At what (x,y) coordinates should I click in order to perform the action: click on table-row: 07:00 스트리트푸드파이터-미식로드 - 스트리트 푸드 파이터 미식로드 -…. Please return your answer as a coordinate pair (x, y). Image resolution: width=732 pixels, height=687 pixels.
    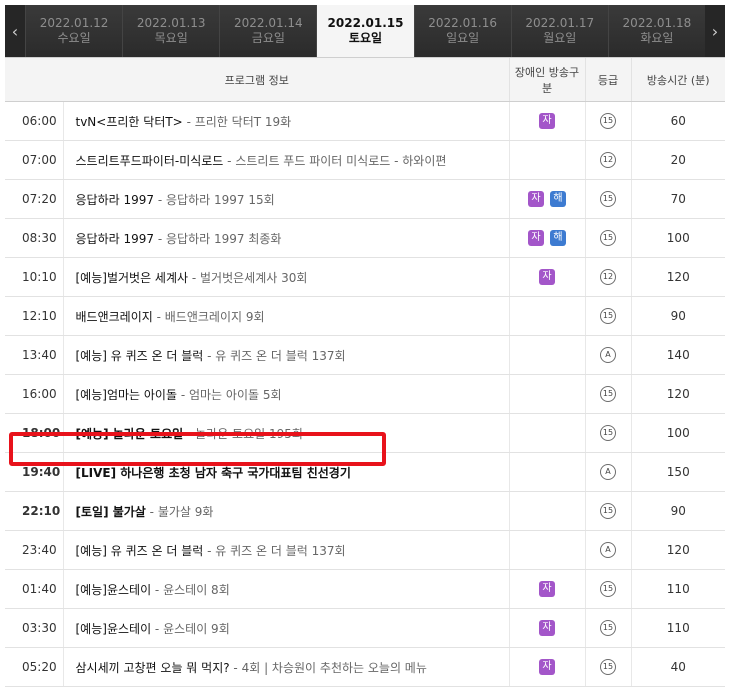
    Looking at the image, I should click on (365, 160).